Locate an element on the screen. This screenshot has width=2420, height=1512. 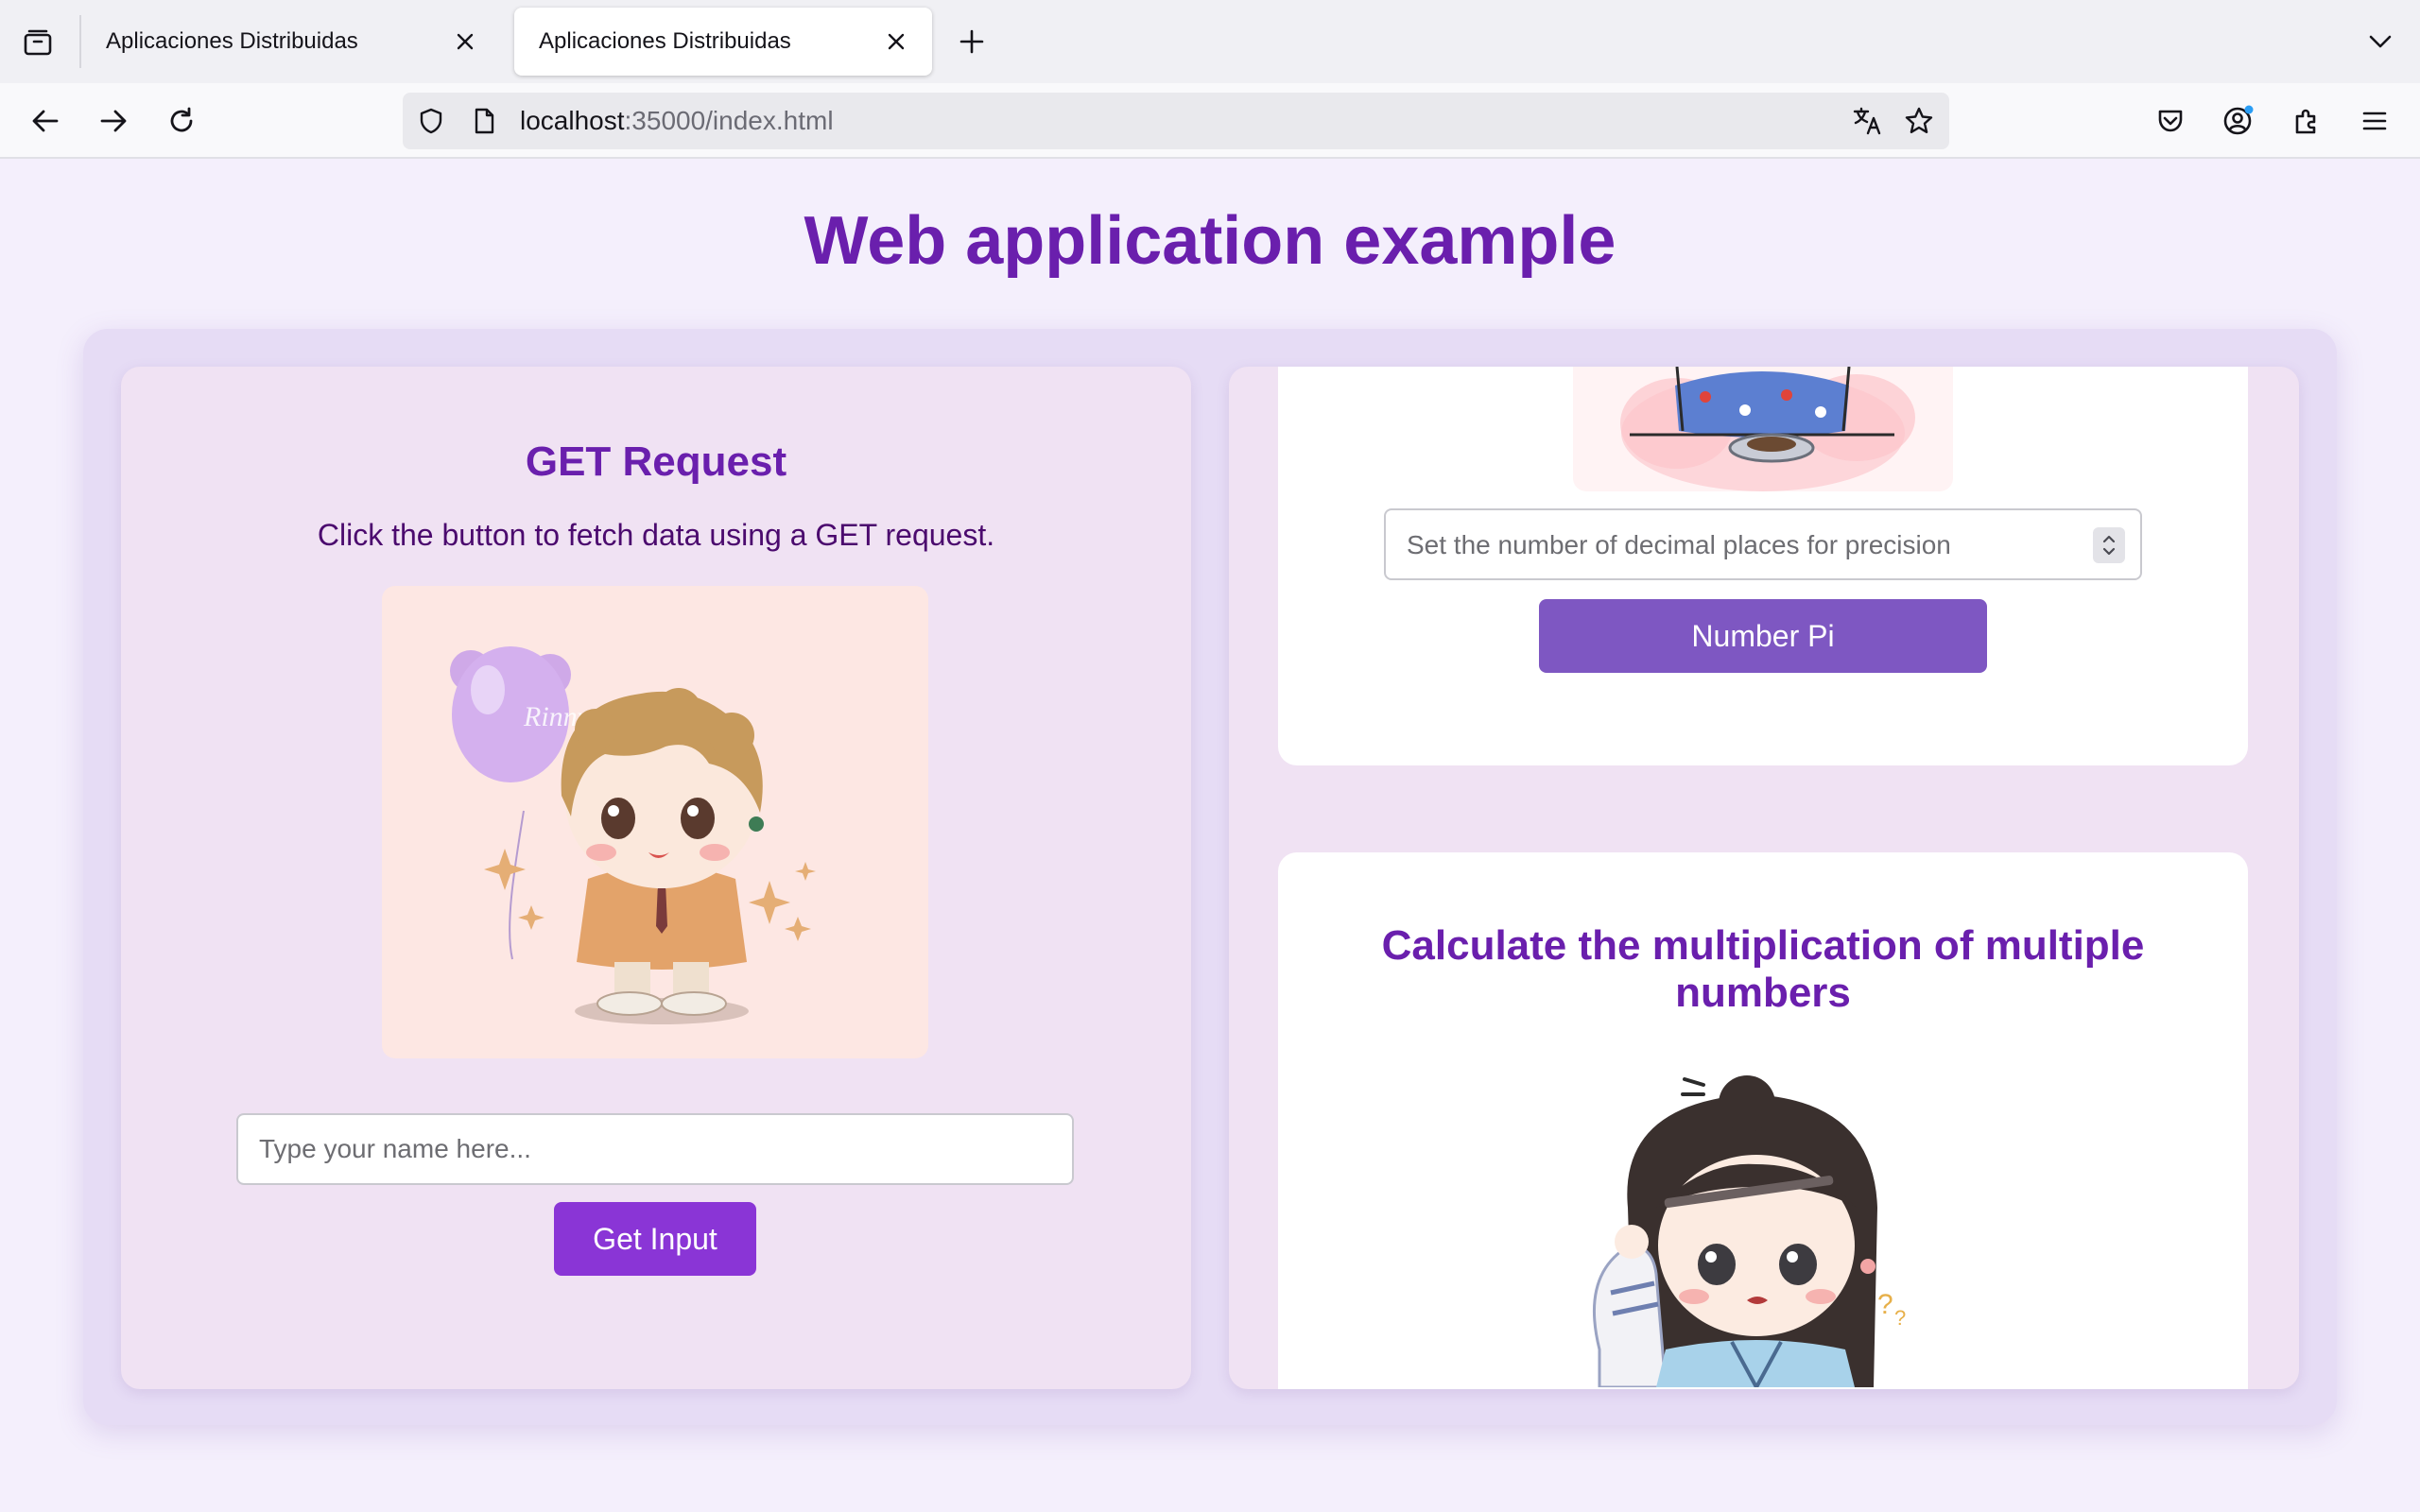
chibi-thinking-image: ? ? is located at coordinates (1760, 1227).